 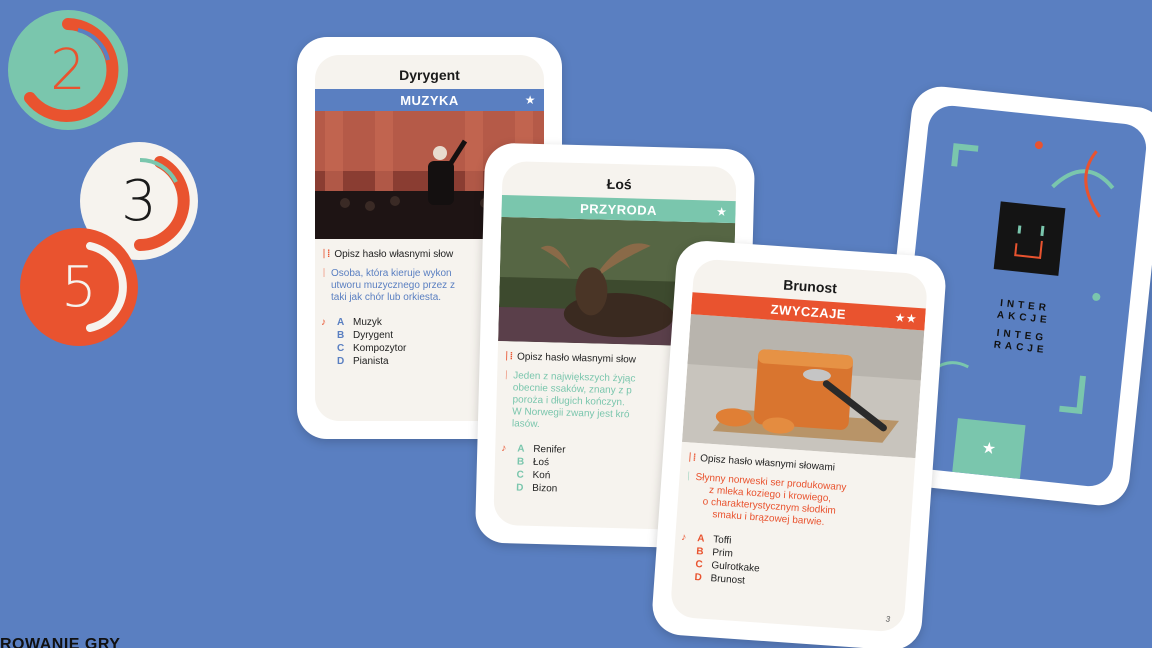 What do you see at coordinates (888, 619) in the screenshot?
I see `page-number: 3` at bounding box center [888, 619].